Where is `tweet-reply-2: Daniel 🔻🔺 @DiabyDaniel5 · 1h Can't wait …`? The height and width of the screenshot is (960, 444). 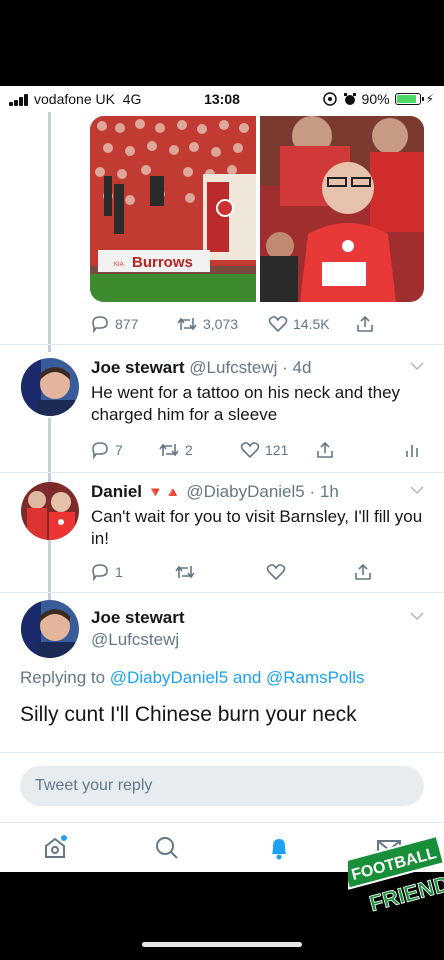 tweet-reply-2: Daniel 🔻🔺 @DiabyDaniel5 · 1h Can't wait … is located at coordinates (222, 535).